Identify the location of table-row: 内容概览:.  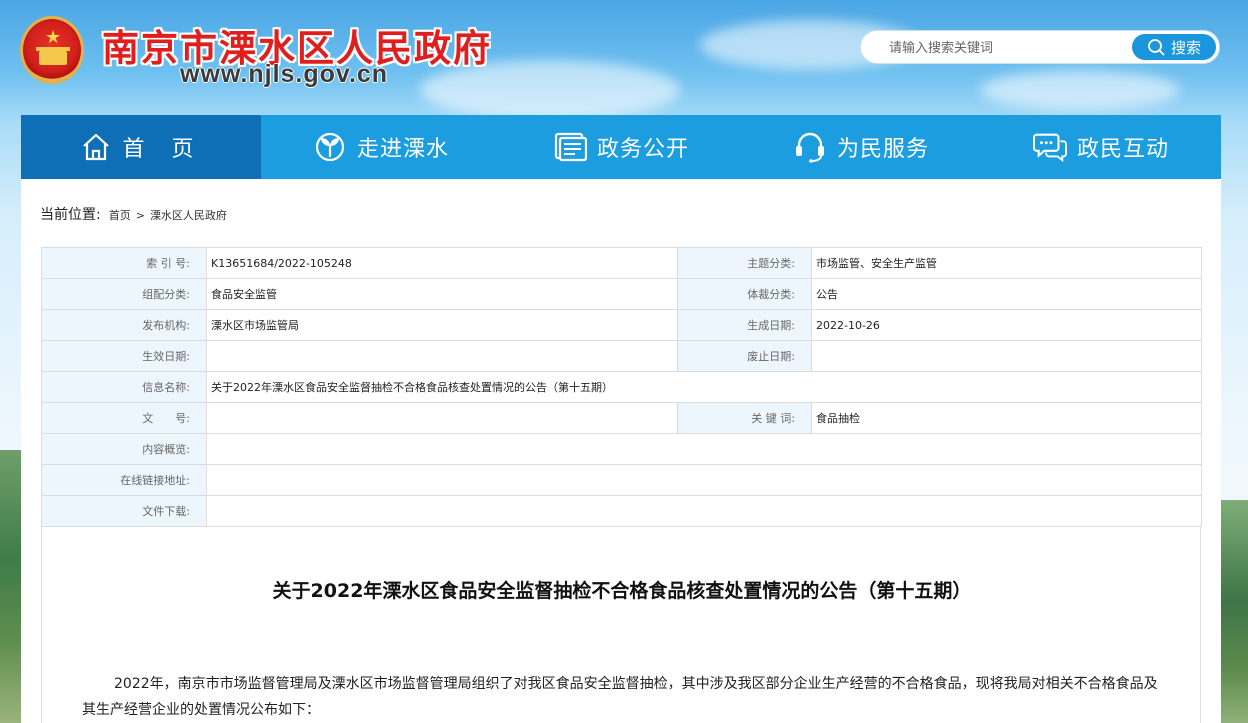
(621, 449).